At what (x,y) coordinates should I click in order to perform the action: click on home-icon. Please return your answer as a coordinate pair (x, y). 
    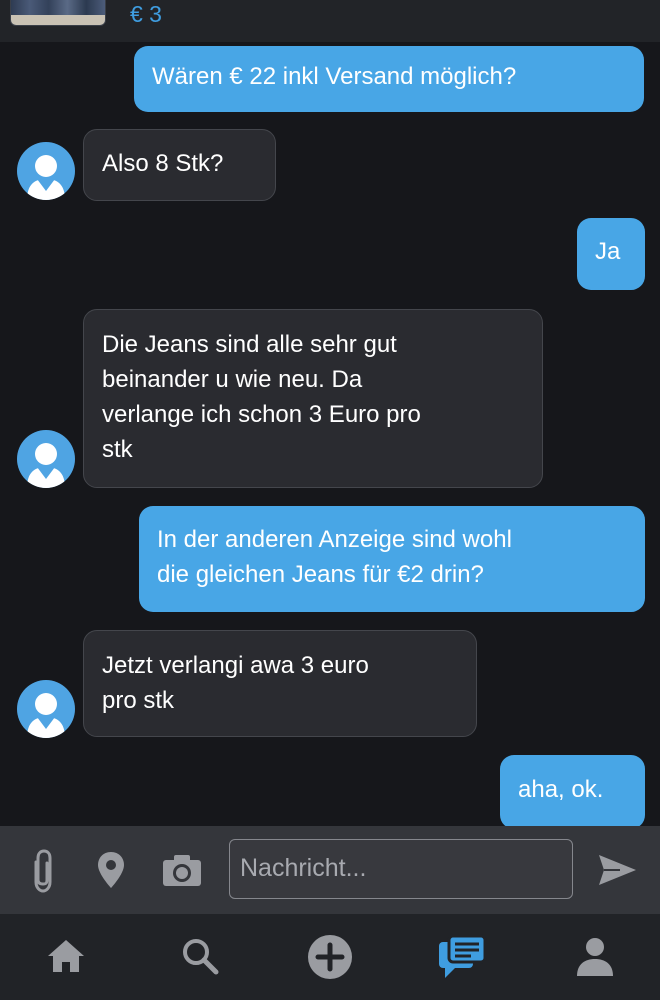
    Looking at the image, I should click on (66, 958).